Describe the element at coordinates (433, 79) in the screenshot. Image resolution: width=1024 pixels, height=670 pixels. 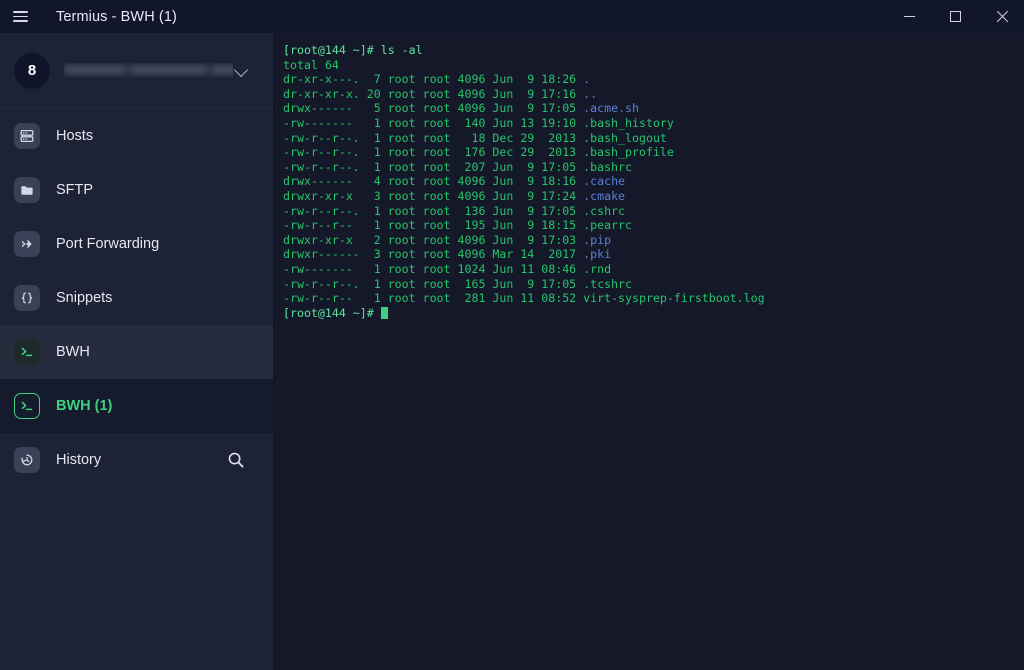
I see `terminal-text: dr-xr-x---. 7 root root 4096 Jun 9 18:26` at that location.